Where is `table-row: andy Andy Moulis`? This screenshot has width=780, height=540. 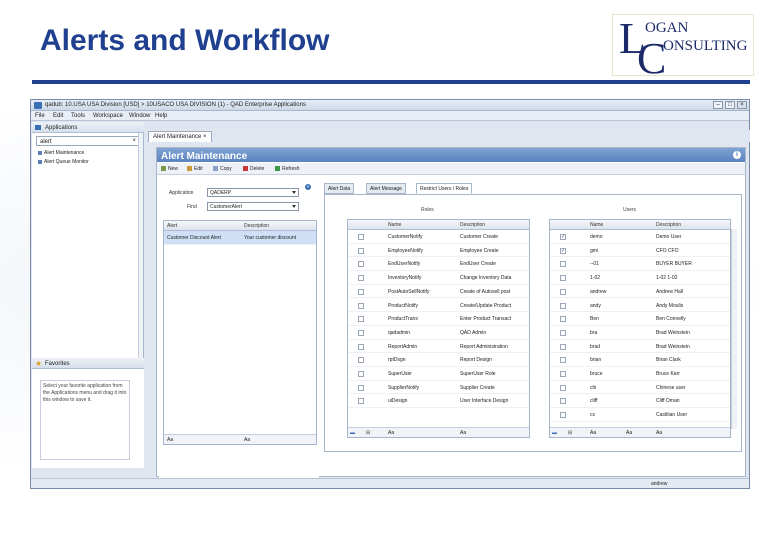 table-row: andy Andy Moulis is located at coordinates (640, 306).